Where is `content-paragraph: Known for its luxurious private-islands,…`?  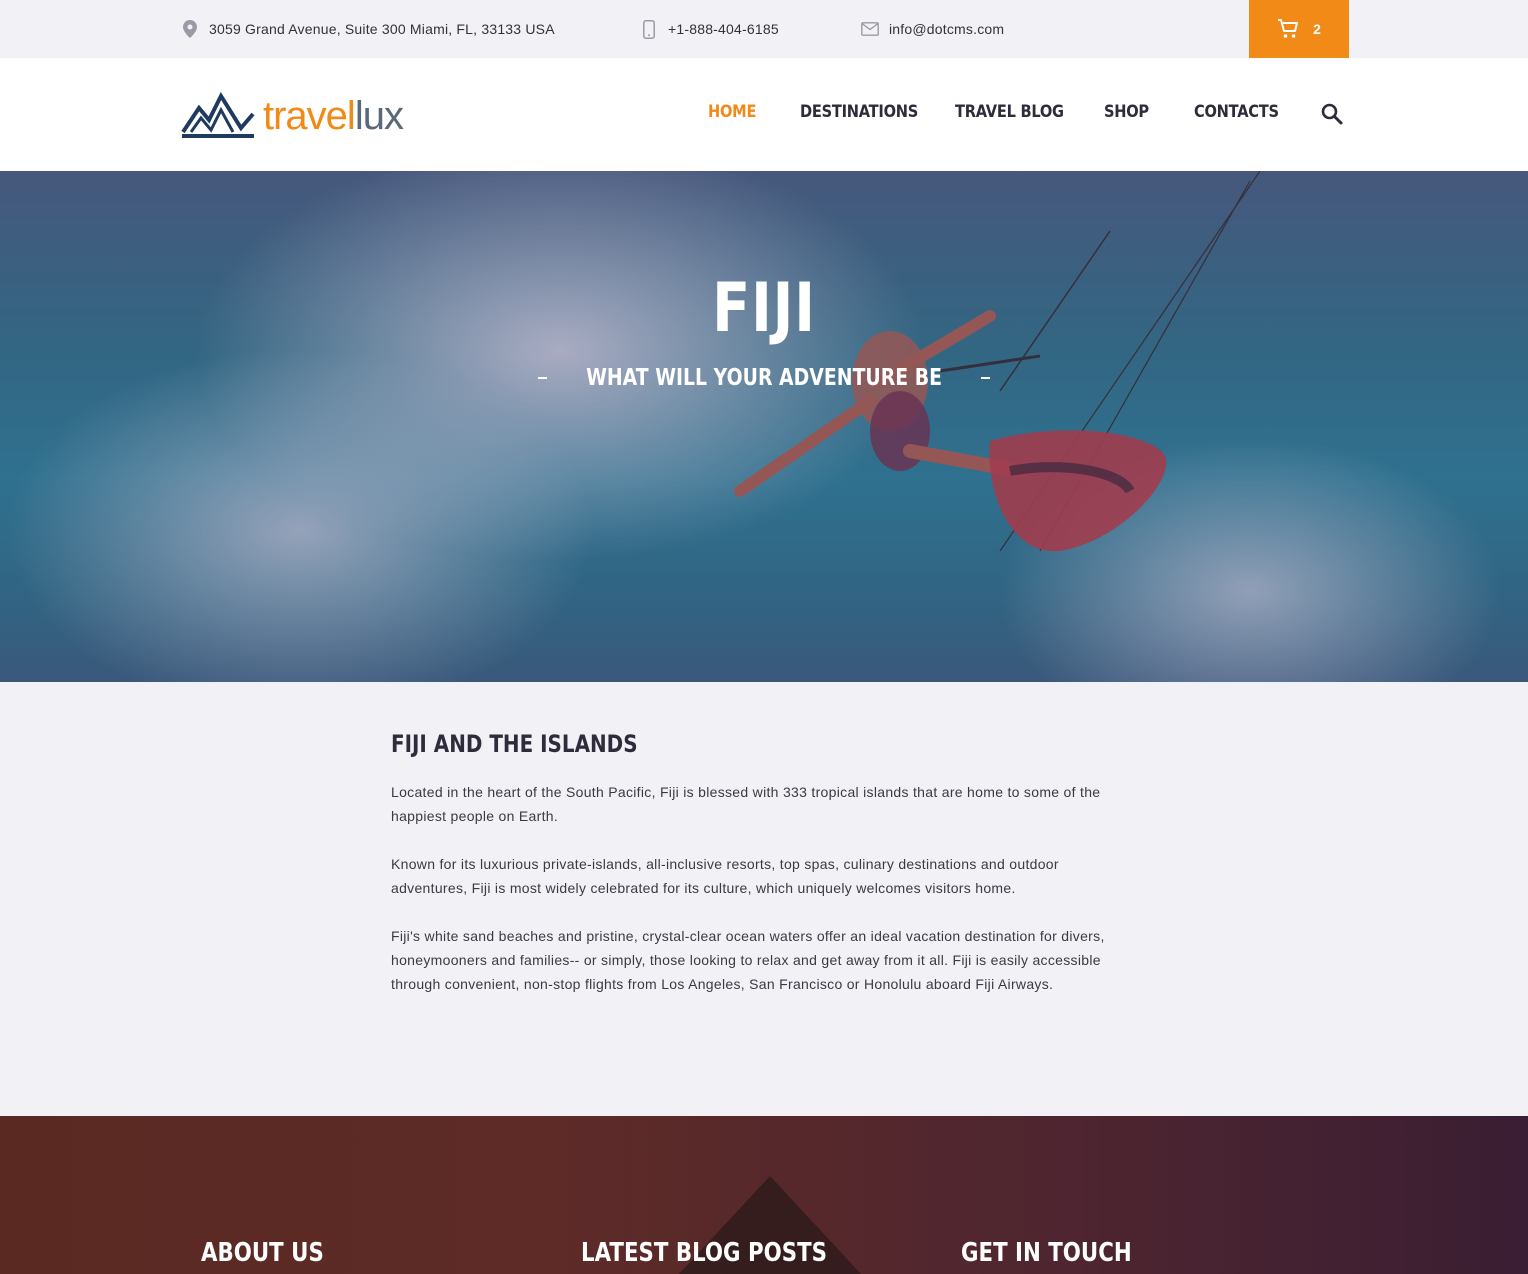
content-paragraph: Known for its luxurious private-islands,… is located at coordinates (725, 876).